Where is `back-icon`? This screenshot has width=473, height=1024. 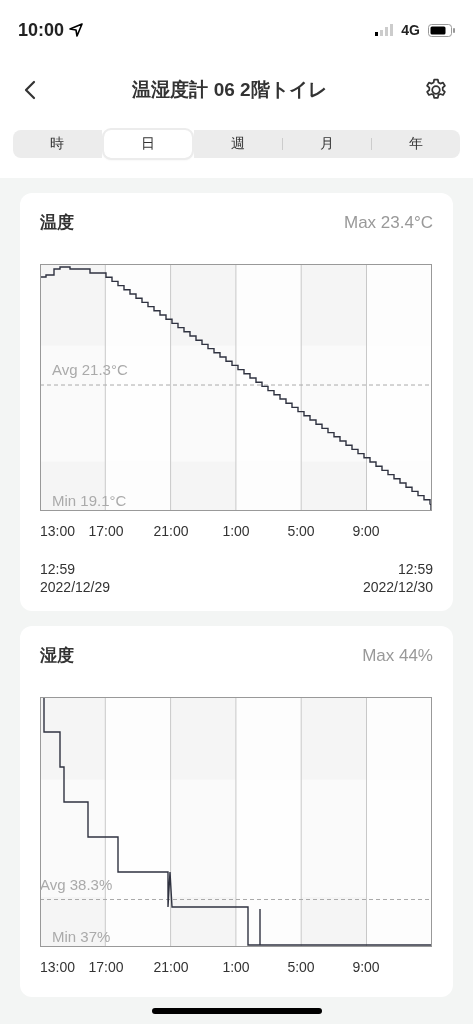 back-icon is located at coordinates (30, 90).